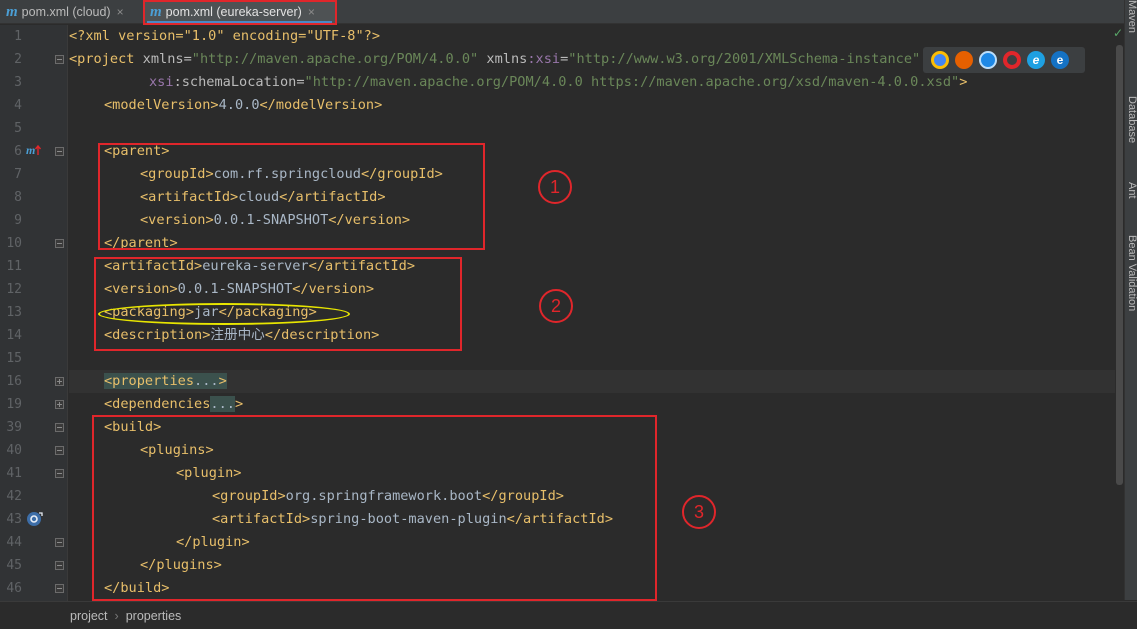  Describe the element at coordinates (14, 243) in the screenshot. I see `line-number: 10` at that location.